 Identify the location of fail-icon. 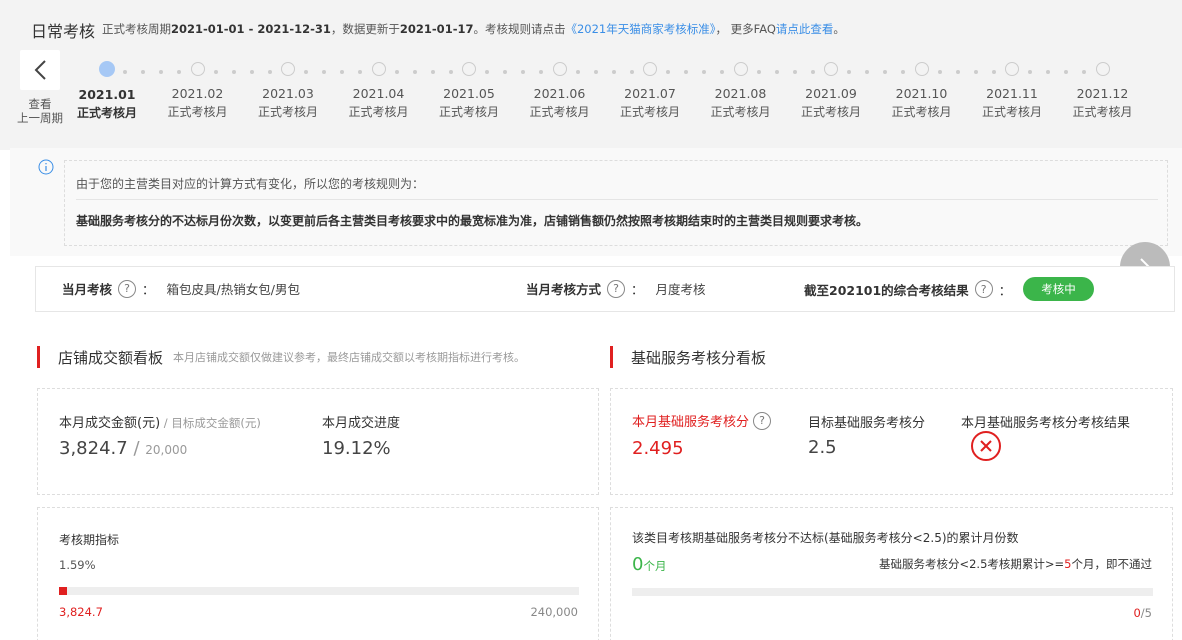
(986, 446).